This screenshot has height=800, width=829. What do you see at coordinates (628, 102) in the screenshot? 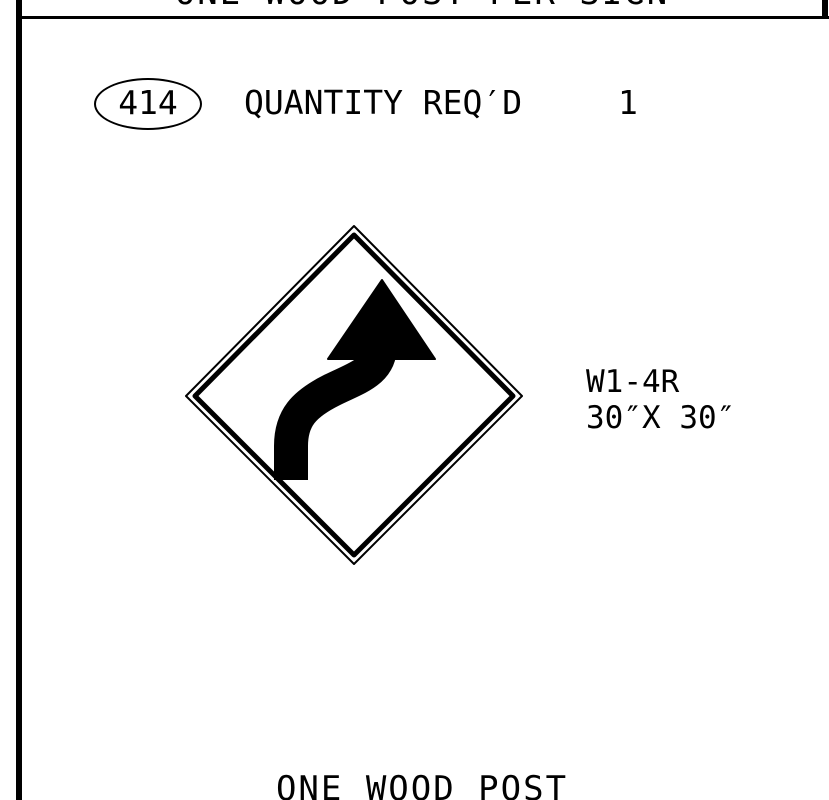
I see `quantity-value: 1` at bounding box center [628, 102].